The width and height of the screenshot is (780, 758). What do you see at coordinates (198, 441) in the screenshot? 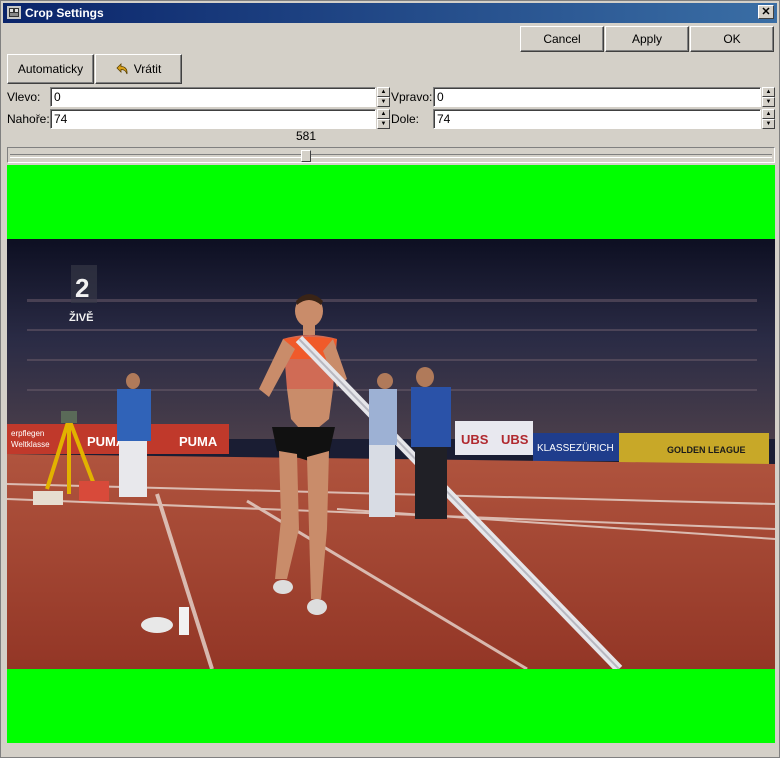
I see `banner-text-3: PUMA` at bounding box center [198, 441].